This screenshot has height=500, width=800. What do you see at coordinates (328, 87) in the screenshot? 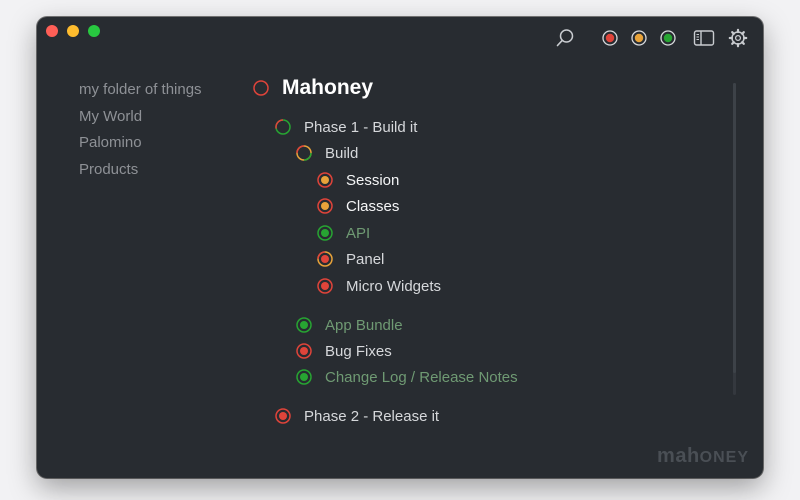
I see `outline-title: Mahoney` at bounding box center [328, 87].